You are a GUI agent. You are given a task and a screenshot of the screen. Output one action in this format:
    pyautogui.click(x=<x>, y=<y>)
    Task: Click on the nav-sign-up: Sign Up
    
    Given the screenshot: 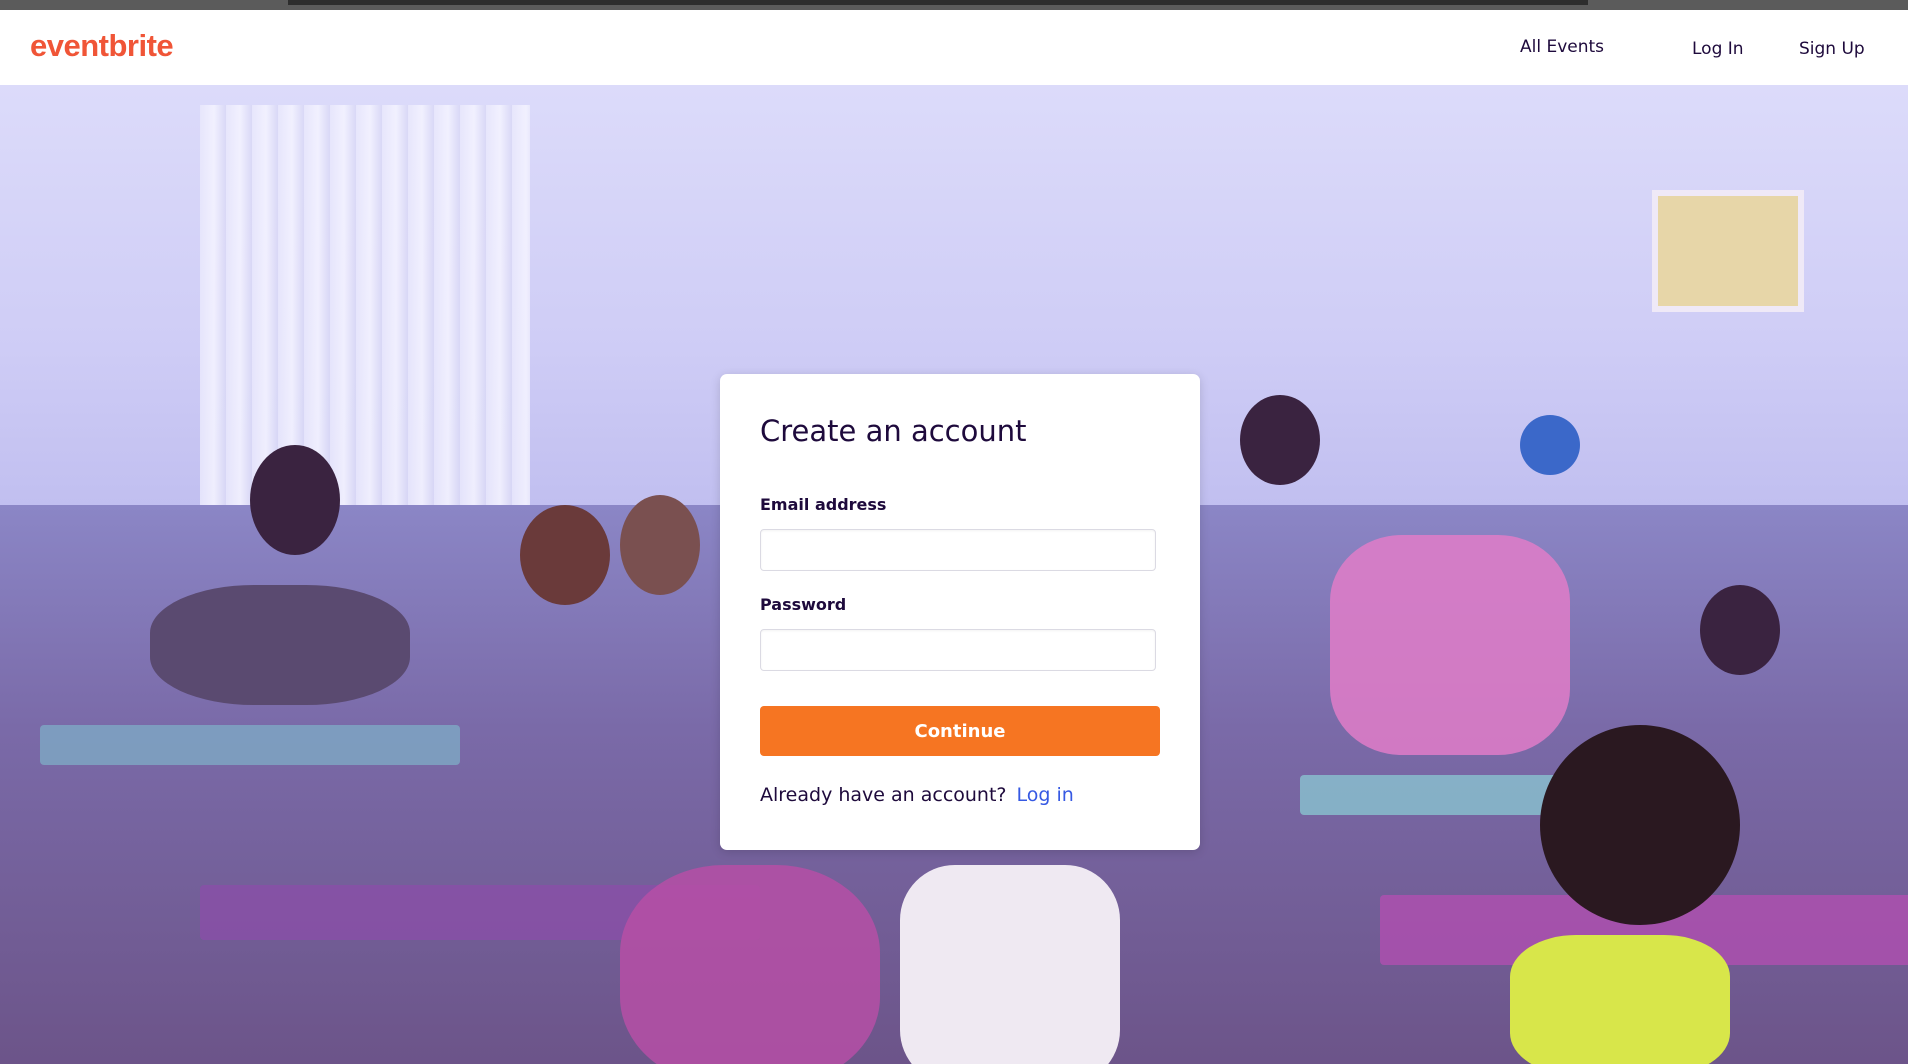 What is the action you would take?
    pyautogui.click(x=1832, y=49)
    